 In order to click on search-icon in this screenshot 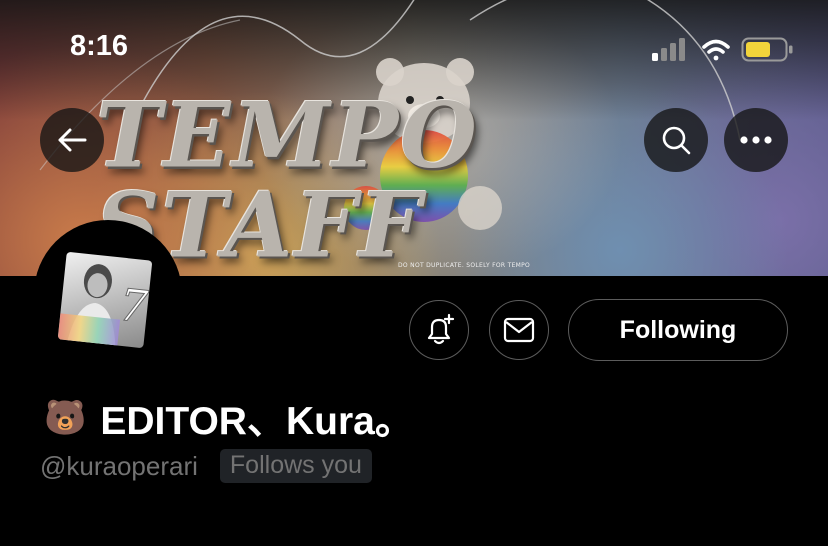, I will do `click(676, 140)`.